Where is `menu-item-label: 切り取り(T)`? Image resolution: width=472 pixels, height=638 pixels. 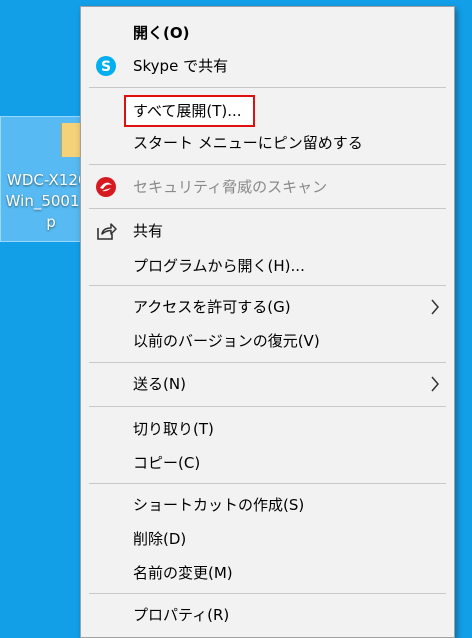 menu-item-label: 切り取り(T) is located at coordinates (173, 429).